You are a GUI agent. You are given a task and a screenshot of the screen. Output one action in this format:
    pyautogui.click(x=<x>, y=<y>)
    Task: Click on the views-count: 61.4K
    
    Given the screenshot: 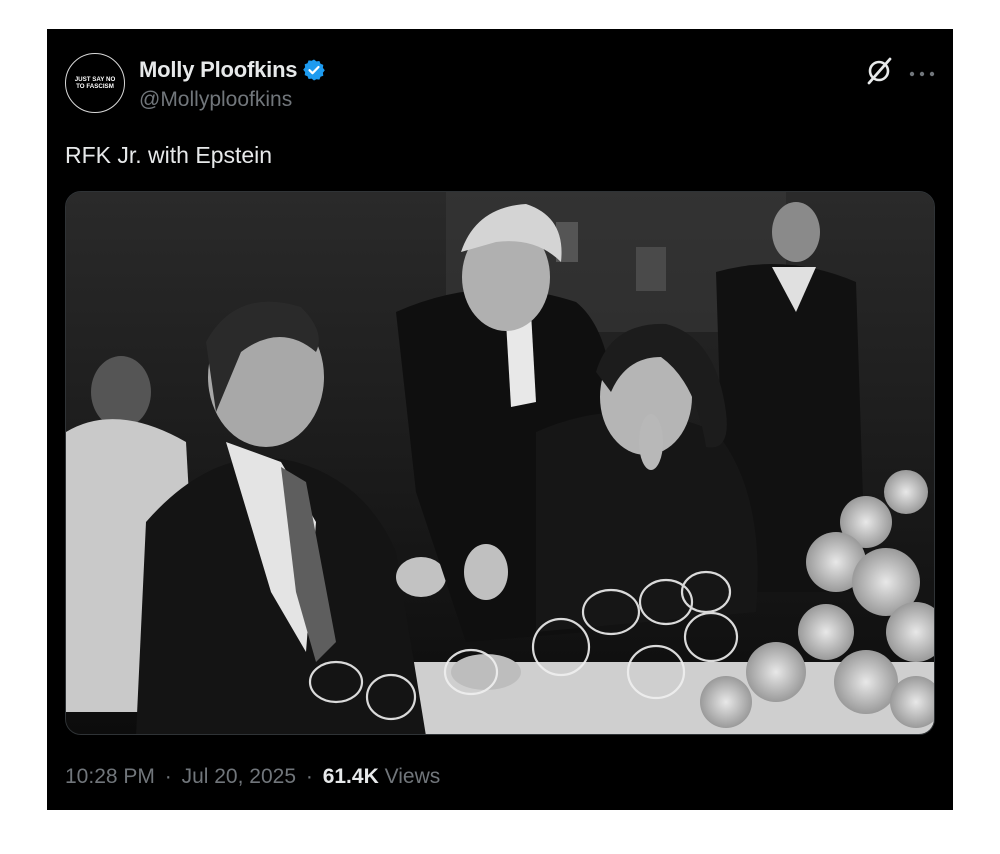 What is the action you would take?
    pyautogui.click(x=351, y=776)
    